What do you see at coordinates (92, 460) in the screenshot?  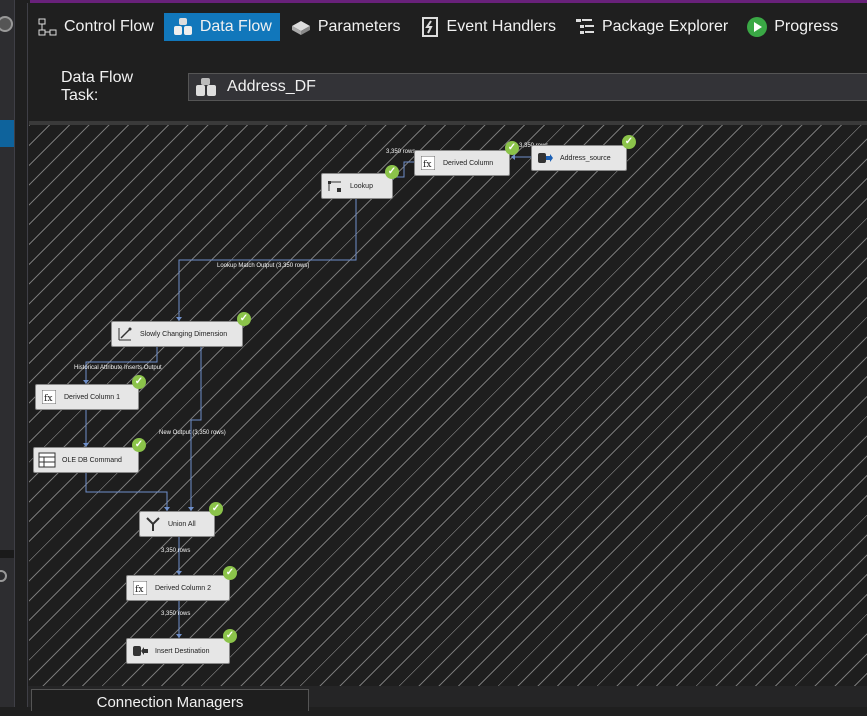 I see `component-label: OLE DB Command` at bounding box center [92, 460].